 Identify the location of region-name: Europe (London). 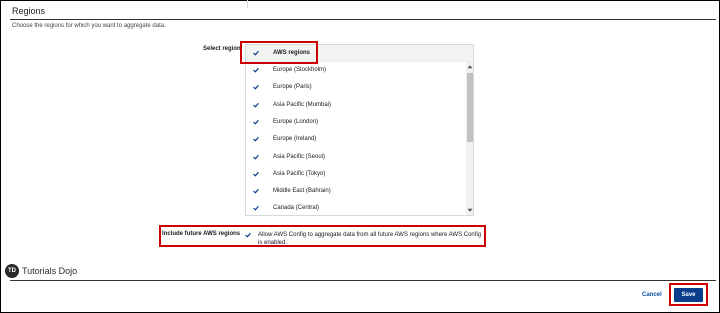
(296, 121).